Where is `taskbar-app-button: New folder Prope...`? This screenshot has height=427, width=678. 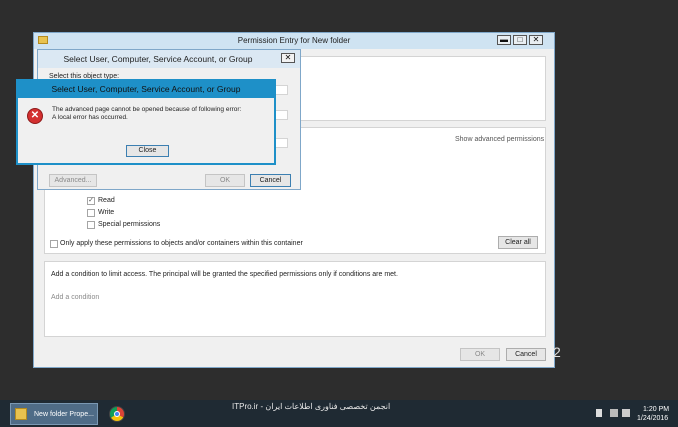 taskbar-app-button: New folder Prope... is located at coordinates (54, 414).